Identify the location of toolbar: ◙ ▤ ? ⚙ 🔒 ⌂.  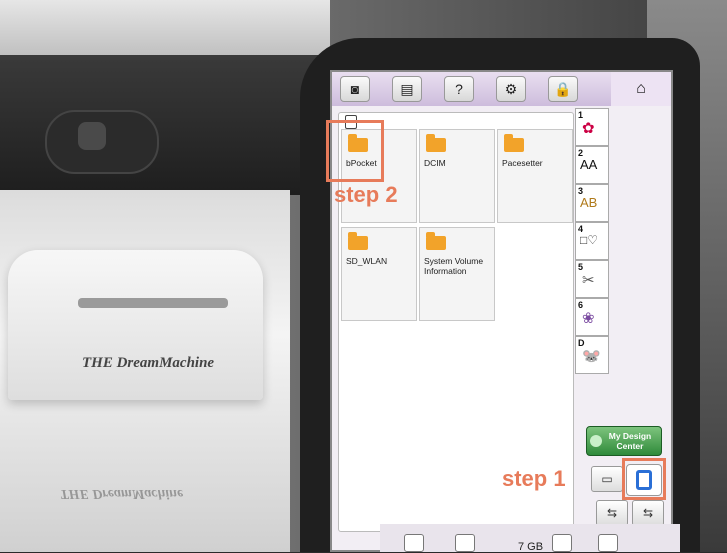
(501, 89).